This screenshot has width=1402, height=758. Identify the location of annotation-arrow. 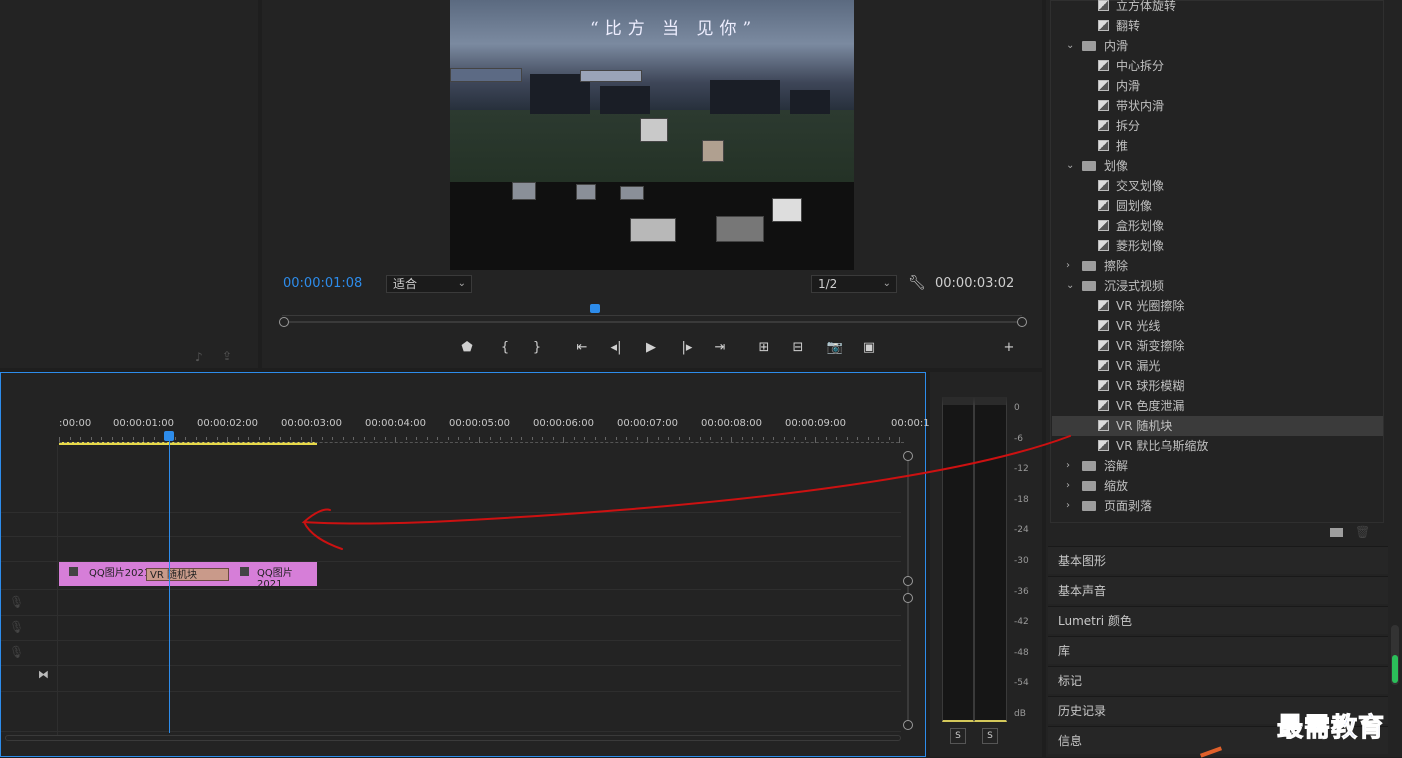
(686, 492).